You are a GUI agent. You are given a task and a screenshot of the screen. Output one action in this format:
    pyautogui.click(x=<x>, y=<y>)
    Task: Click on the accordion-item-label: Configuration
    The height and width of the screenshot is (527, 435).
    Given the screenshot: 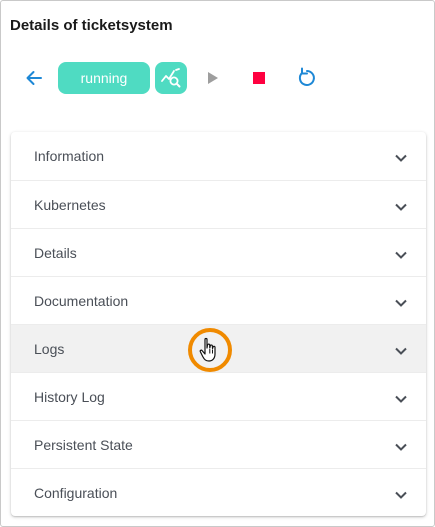 What is the action you would take?
    pyautogui.click(x=76, y=492)
    